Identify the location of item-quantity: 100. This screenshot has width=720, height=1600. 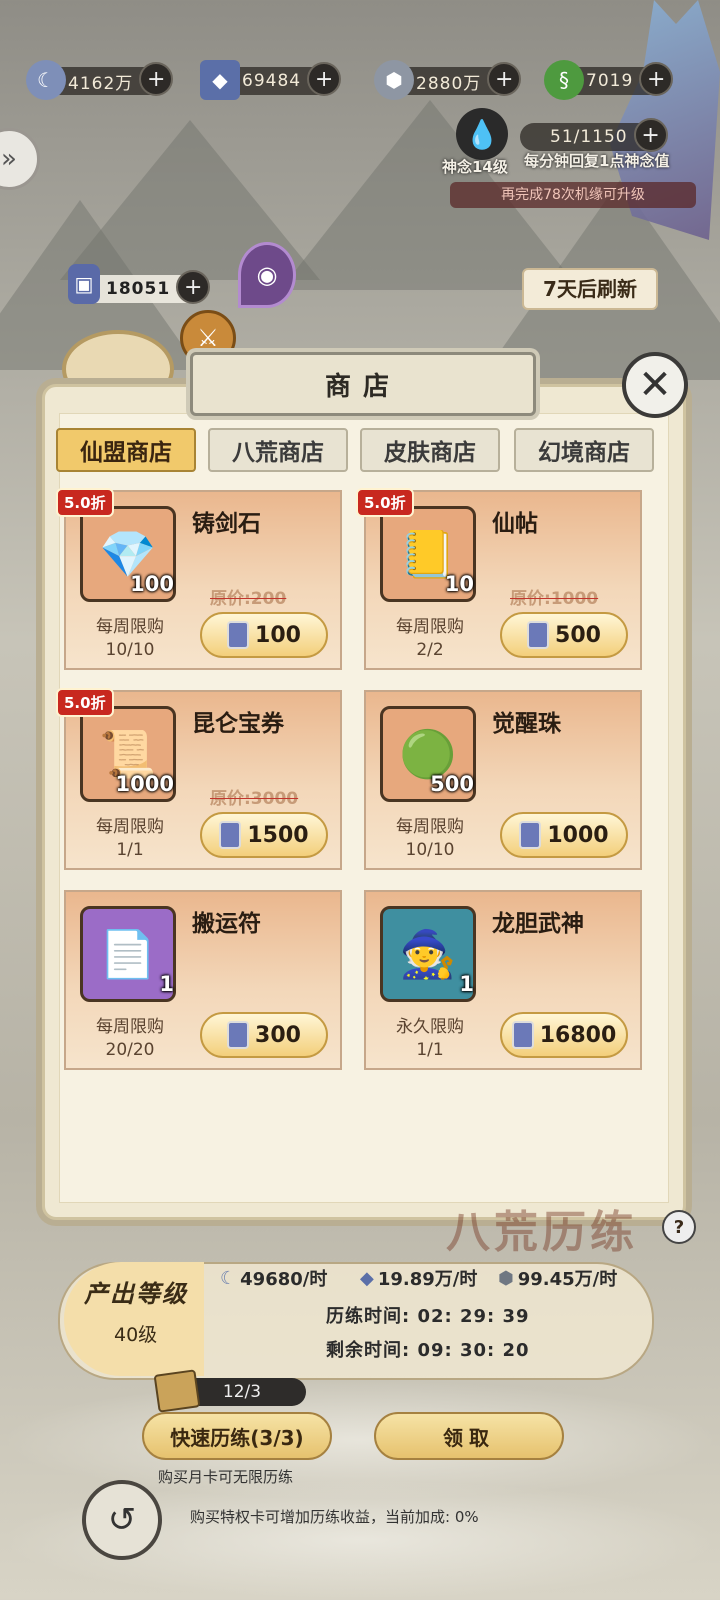
(152, 584).